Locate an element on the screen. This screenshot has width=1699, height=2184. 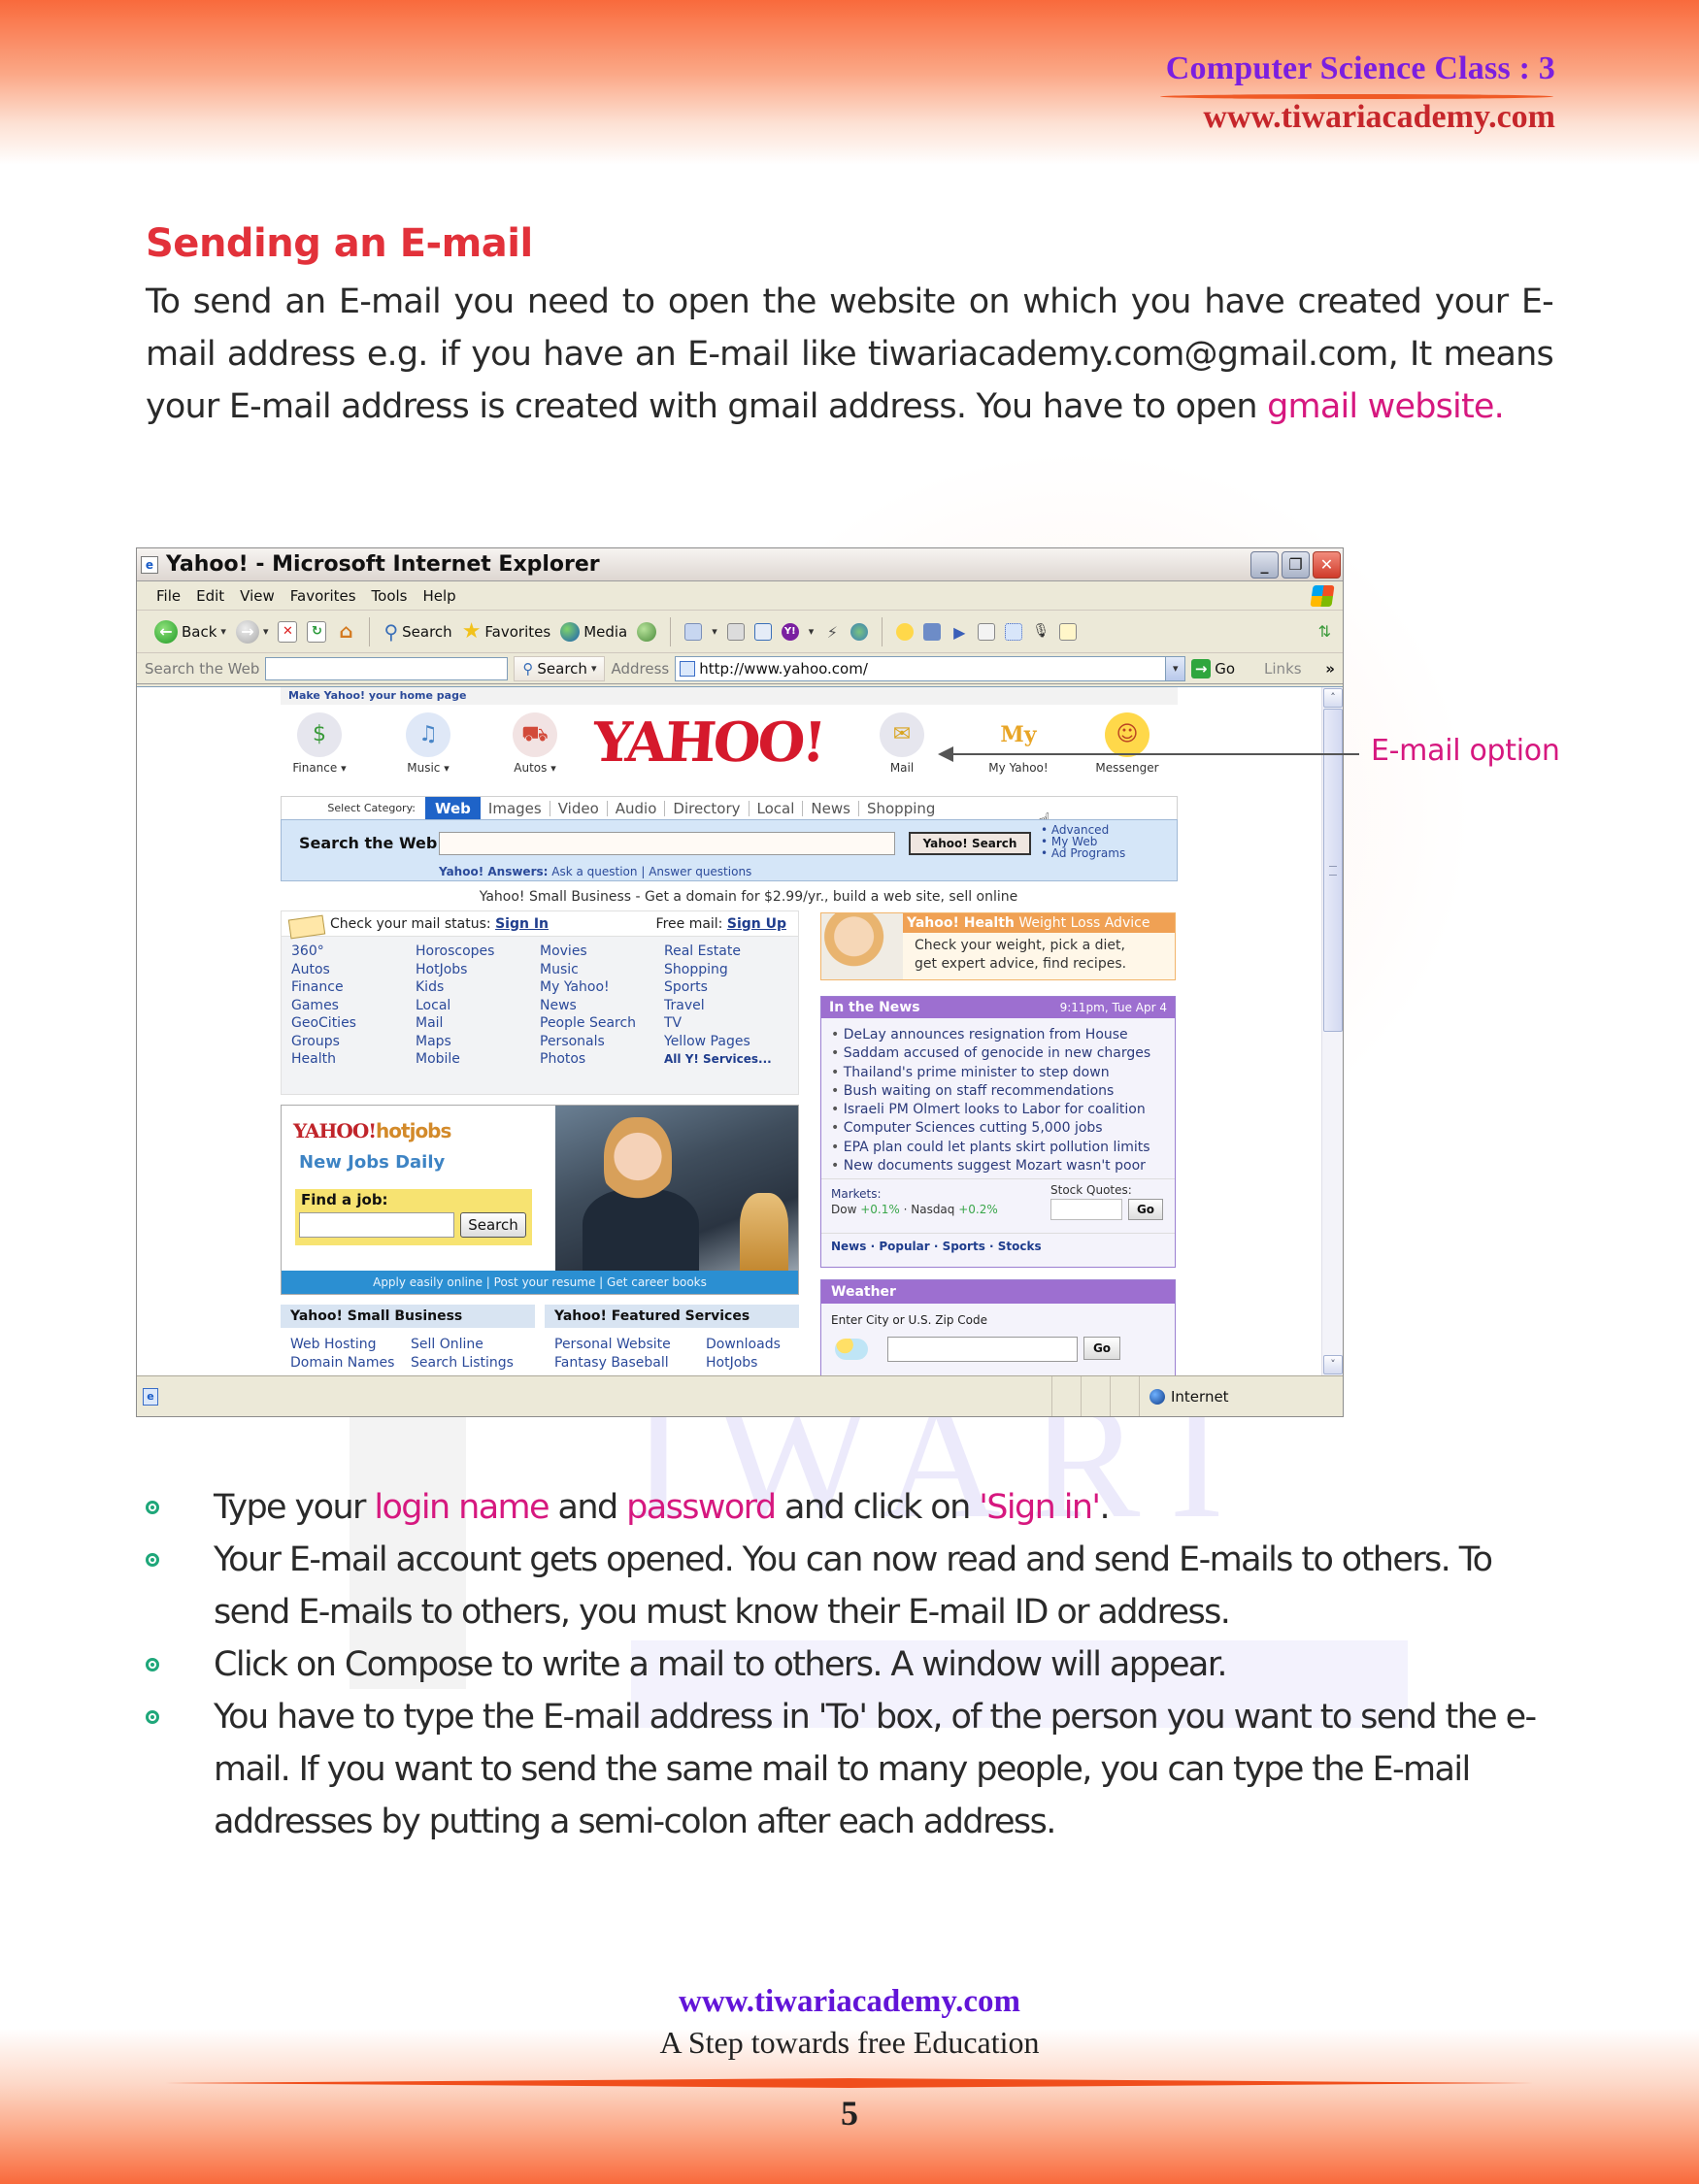
microphone-icon: 🎙 is located at coordinates (1040, 632).